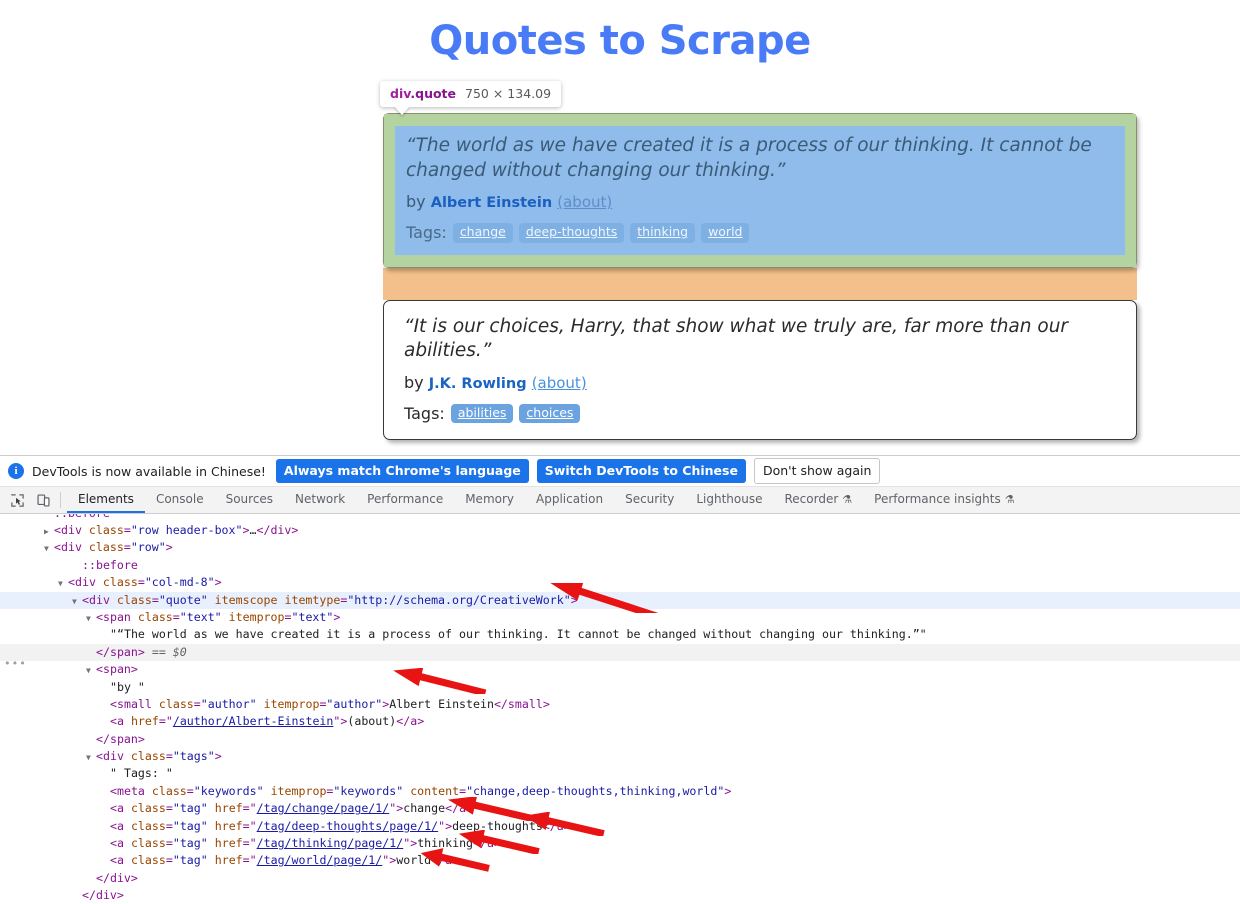  Describe the element at coordinates (725, 233) in the screenshot. I see `tag-link: world` at that location.